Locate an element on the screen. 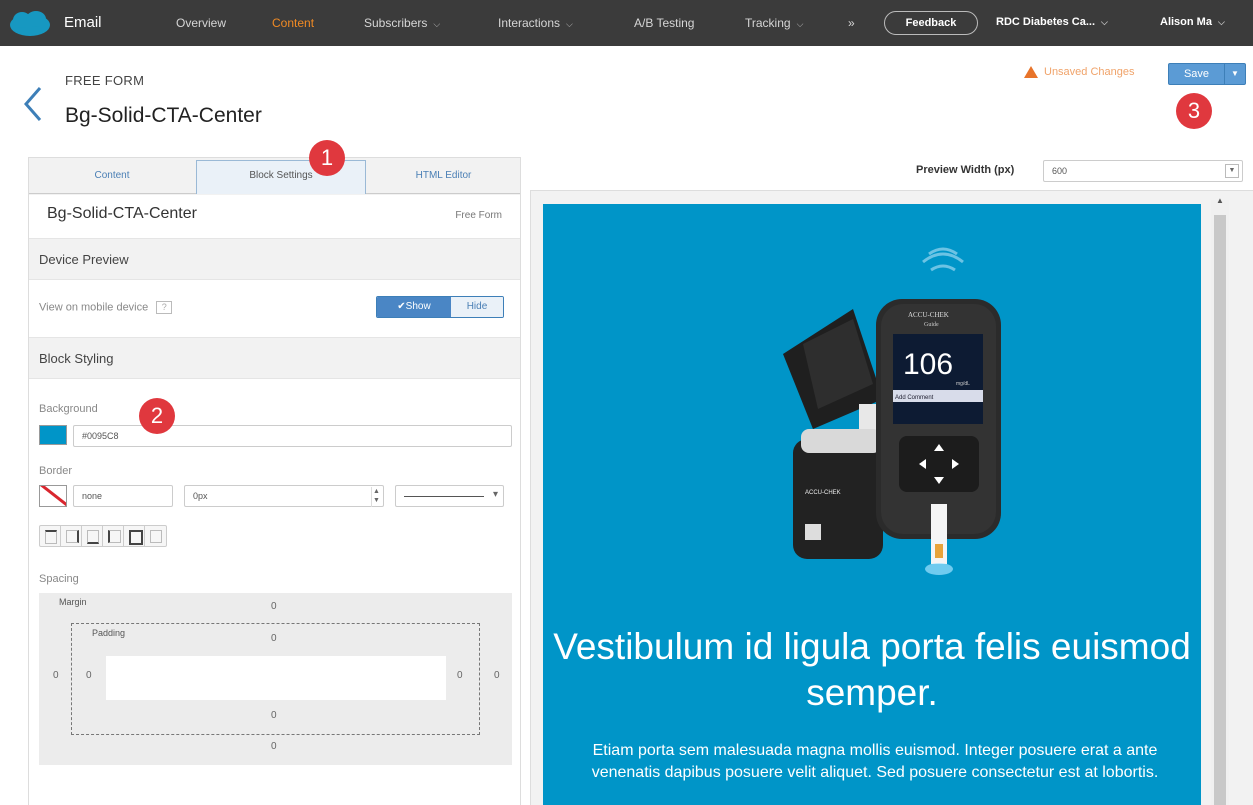 Image resolution: width=1253 pixels, height=805 pixels. nav-item-ab-testing: A/B Testing is located at coordinates (664, 23).